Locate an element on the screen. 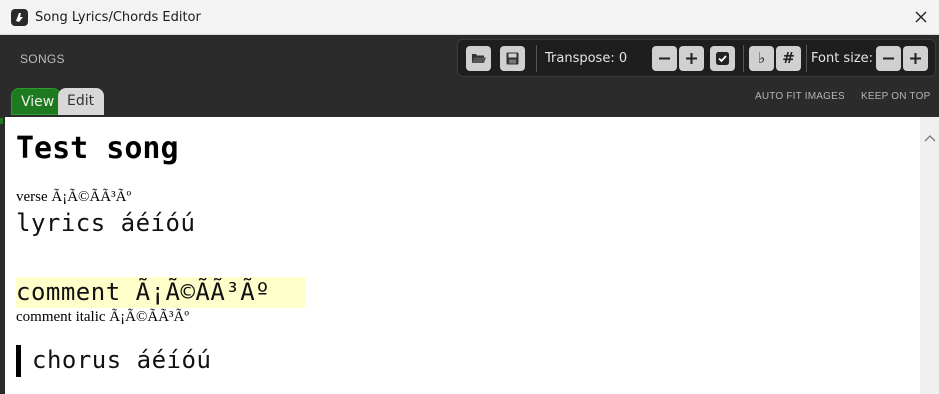 This screenshot has width=939, height=394. flat-button: ♭ is located at coordinates (761, 58).